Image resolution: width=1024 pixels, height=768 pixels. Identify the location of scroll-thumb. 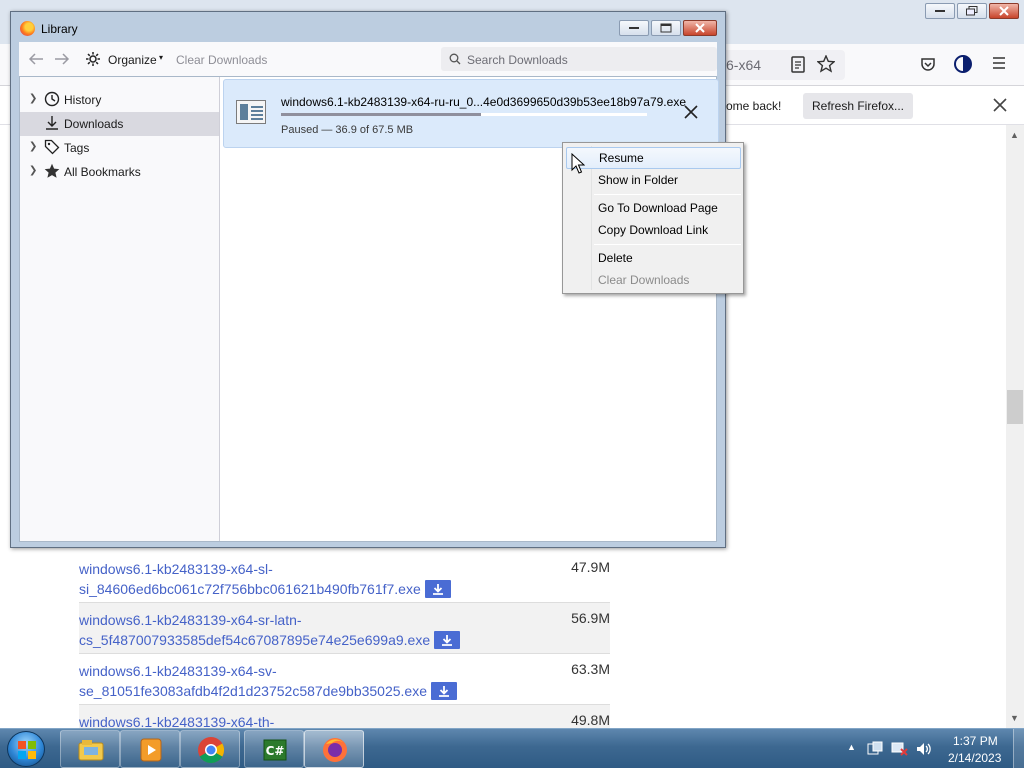
(1015, 407).